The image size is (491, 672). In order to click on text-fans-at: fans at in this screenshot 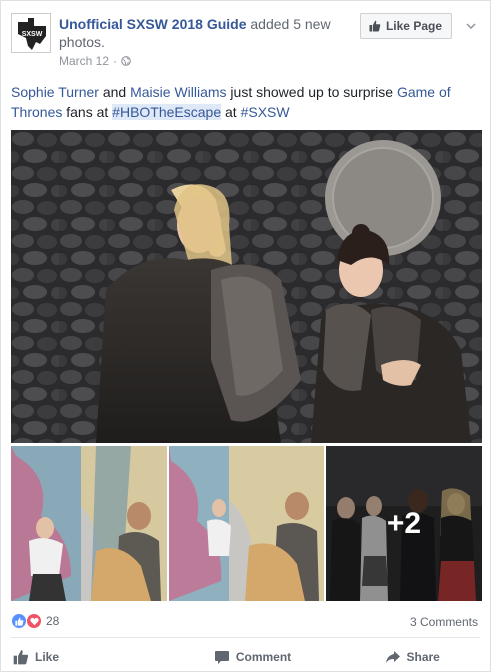, I will do `click(87, 112)`.